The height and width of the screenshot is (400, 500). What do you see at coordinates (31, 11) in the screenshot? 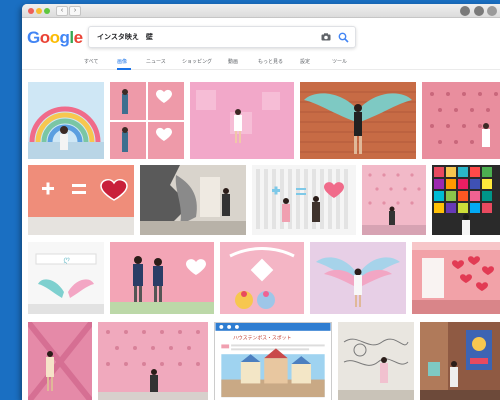
I see `close-icon` at bounding box center [31, 11].